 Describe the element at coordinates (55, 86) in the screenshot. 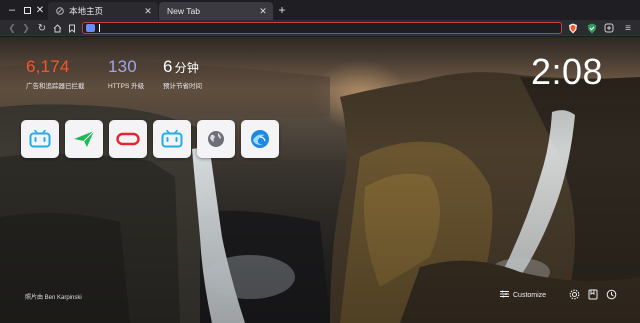

I see `ads-blocked-label: 广告和追踪器已拦截` at that location.